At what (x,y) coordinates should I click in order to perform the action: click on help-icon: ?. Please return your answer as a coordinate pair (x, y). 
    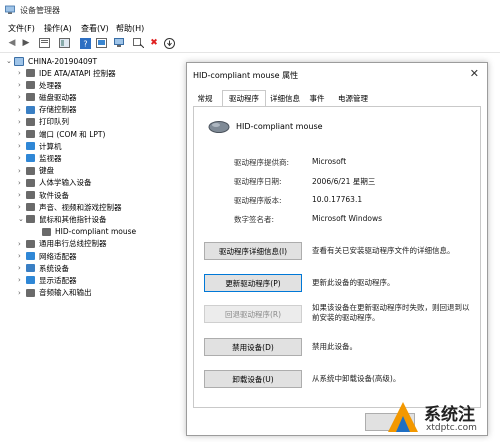
    Looking at the image, I should click on (85, 43).